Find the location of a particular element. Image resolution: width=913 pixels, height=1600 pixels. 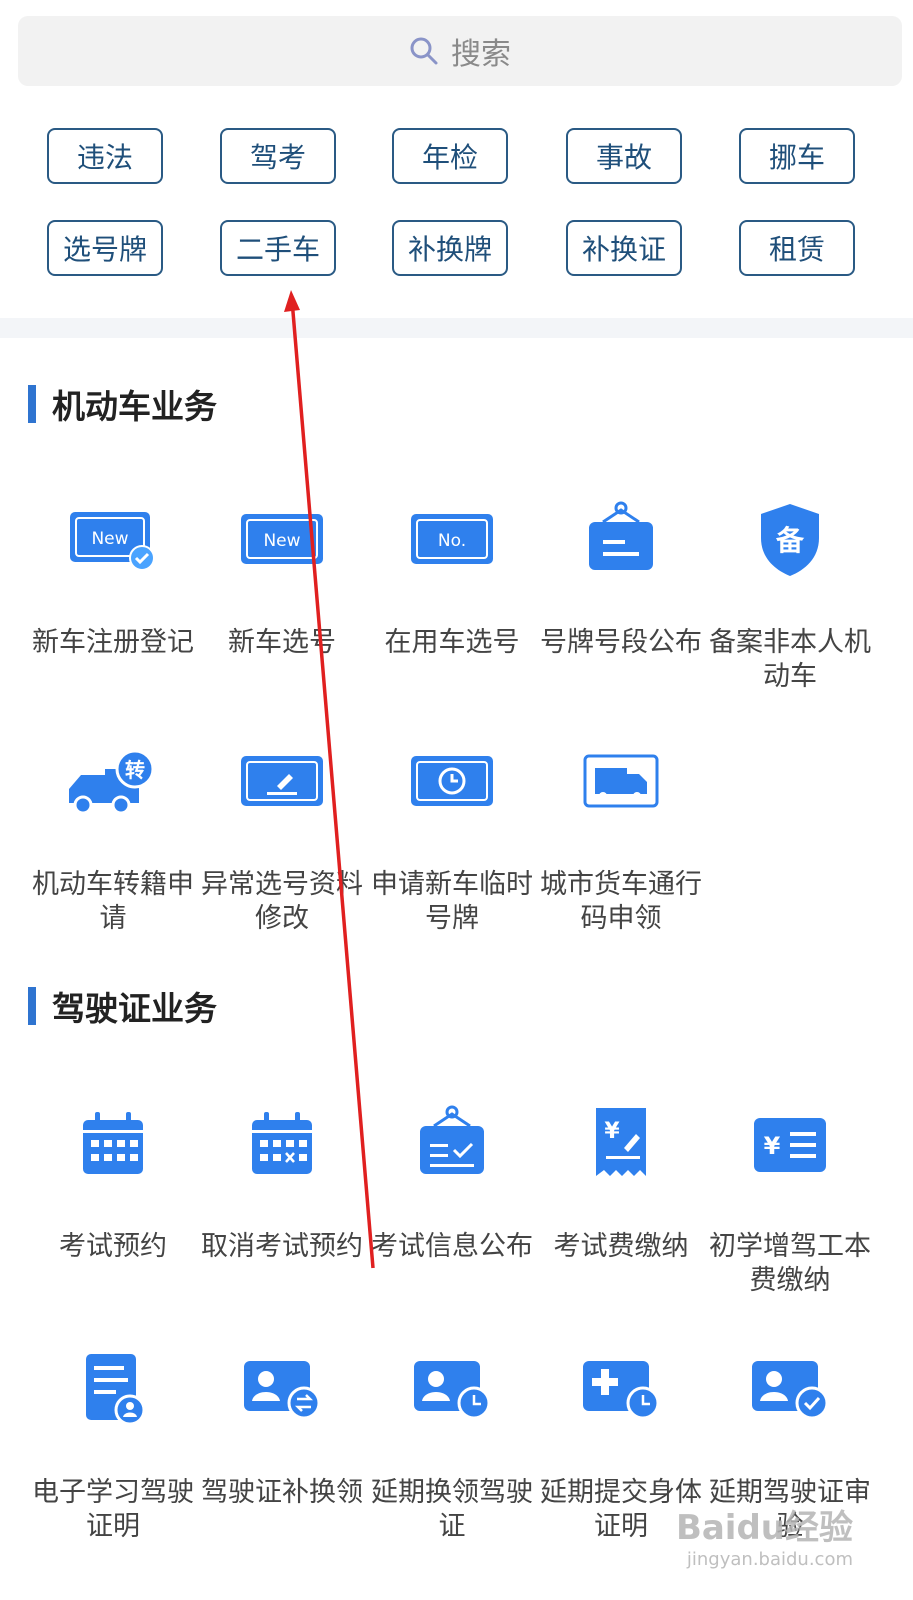

annotation-arrow is located at coordinates (329, 779).